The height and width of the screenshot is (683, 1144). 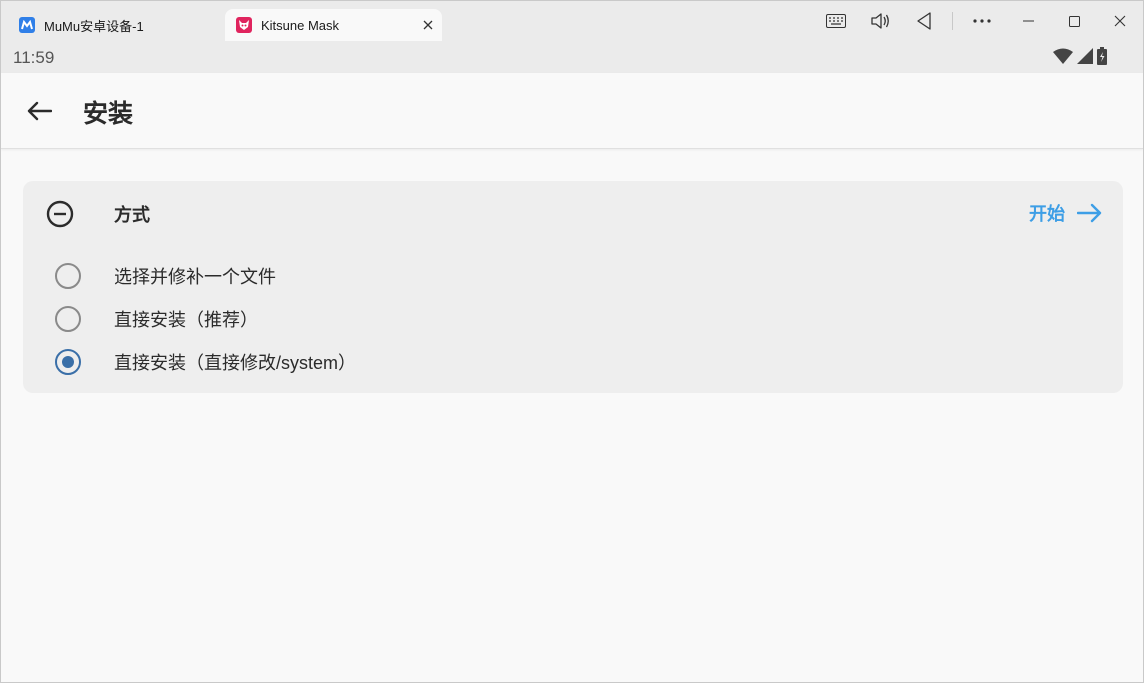 I want to click on start-label: 开始, so click(x=1047, y=214).